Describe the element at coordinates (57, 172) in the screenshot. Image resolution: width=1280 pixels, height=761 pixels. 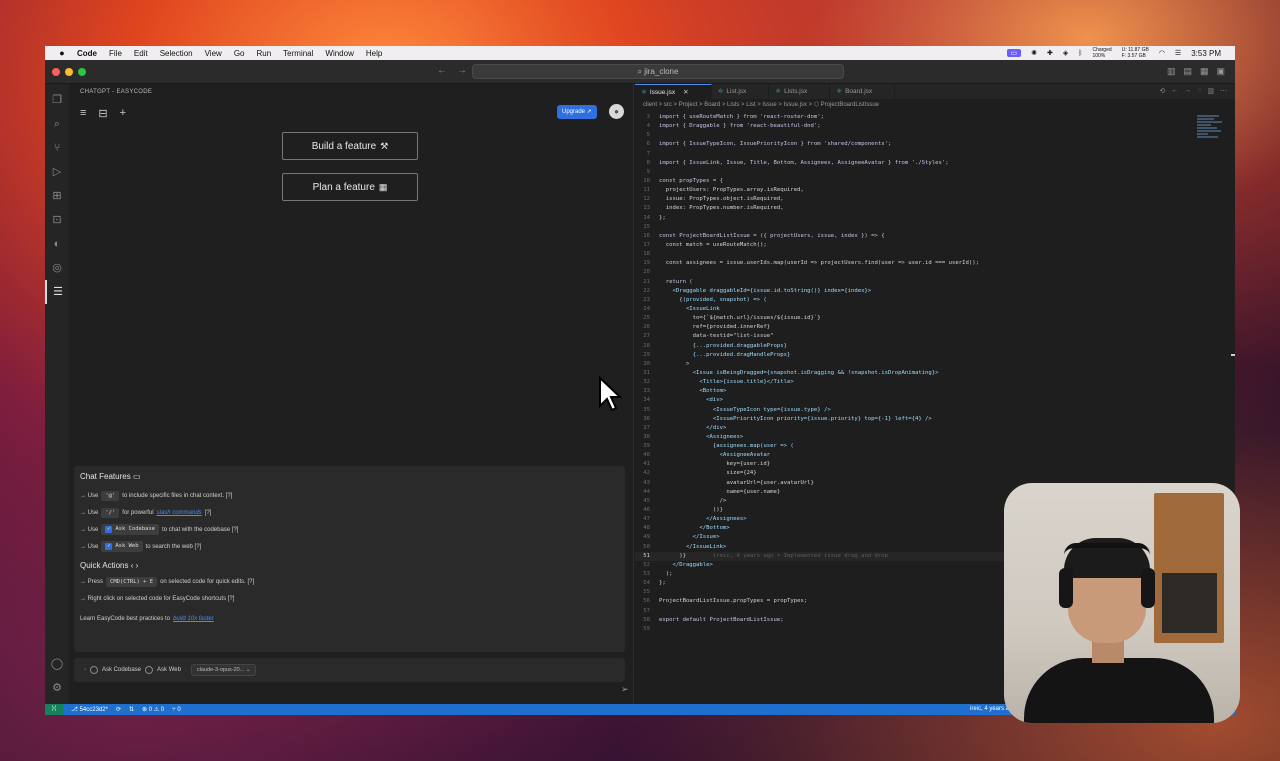
I see `run-debug-icon: ▷` at that location.